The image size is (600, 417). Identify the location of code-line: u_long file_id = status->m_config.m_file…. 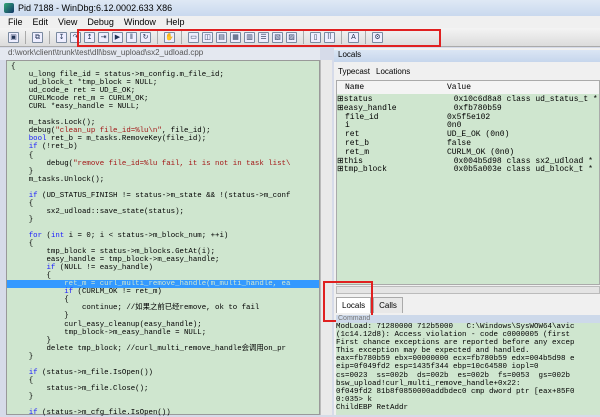
(117, 75).